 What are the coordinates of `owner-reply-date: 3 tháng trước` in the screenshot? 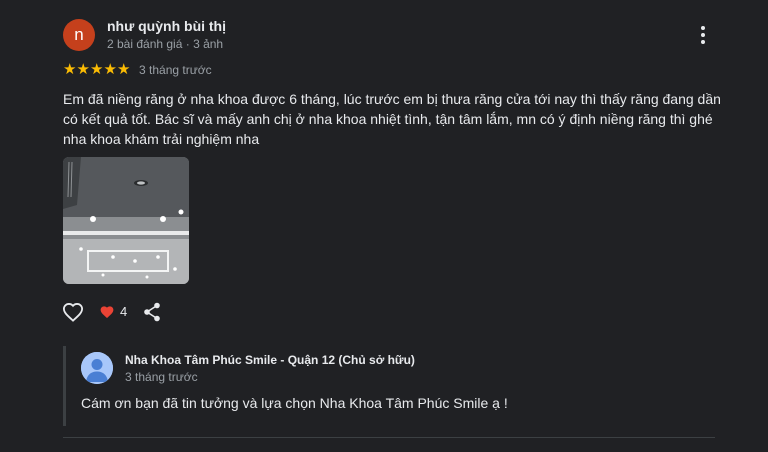 It's located at (161, 377).